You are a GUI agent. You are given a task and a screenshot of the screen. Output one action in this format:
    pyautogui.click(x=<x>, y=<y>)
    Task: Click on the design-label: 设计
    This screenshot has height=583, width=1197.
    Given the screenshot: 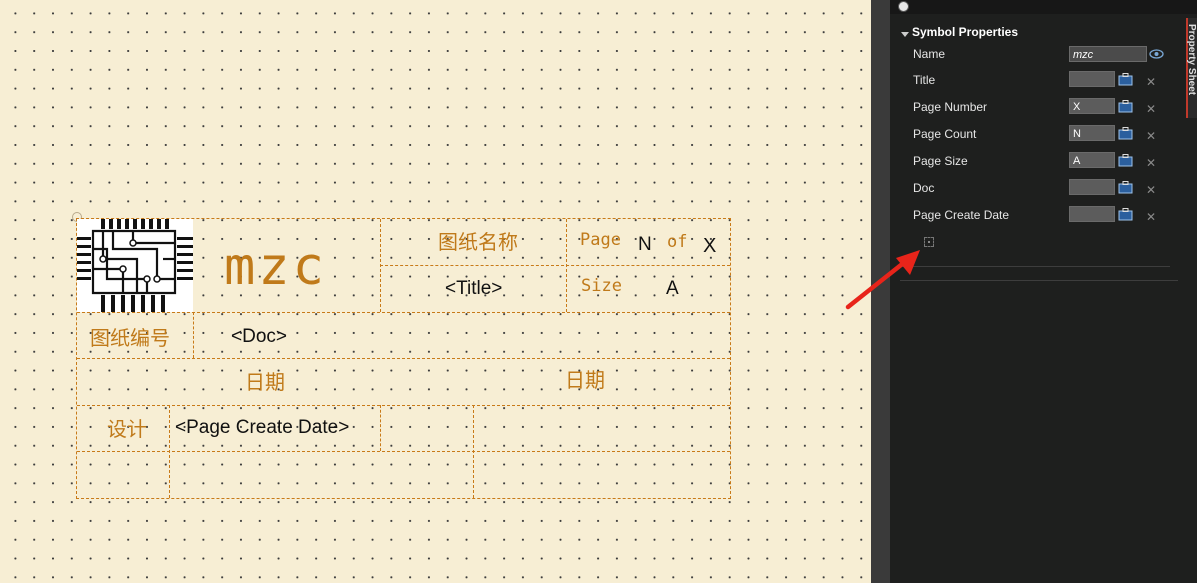 What is the action you would take?
    pyautogui.click(x=127, y=430)
    